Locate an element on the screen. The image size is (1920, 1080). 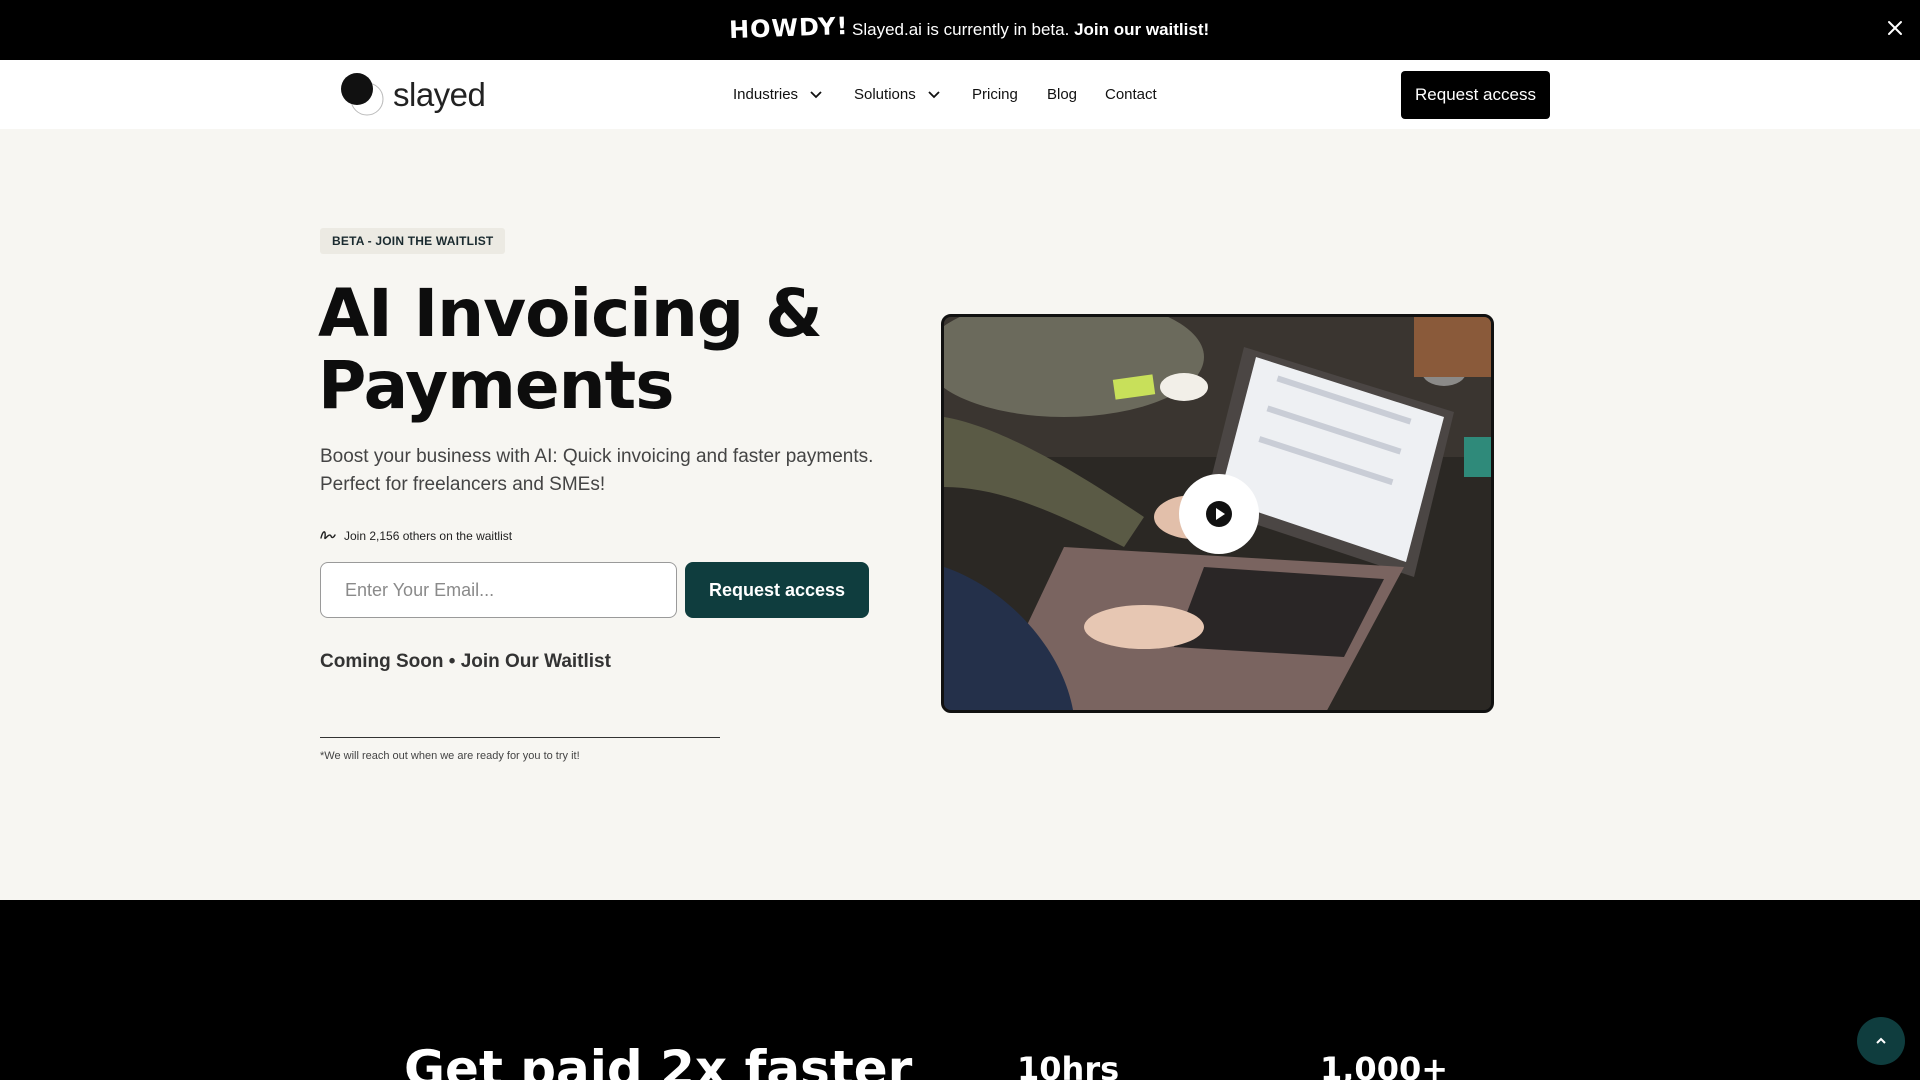
waitlist-count-text: Join 2,156 others on the waitlist is located at coordinates (428, 536).